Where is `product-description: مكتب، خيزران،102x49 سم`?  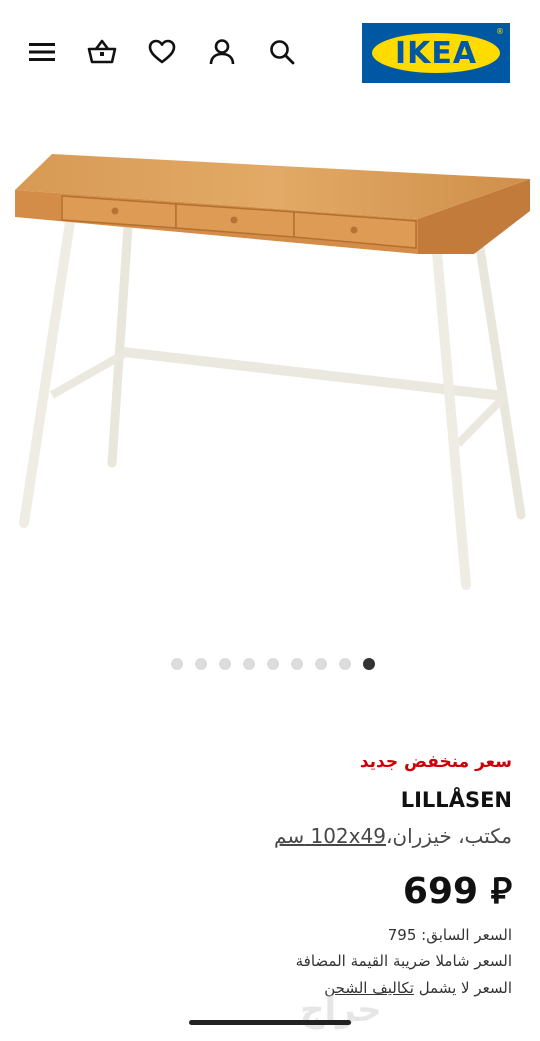
product-description: مكتب، خيزران،102x49 سم is located at coordinates (393, 836).